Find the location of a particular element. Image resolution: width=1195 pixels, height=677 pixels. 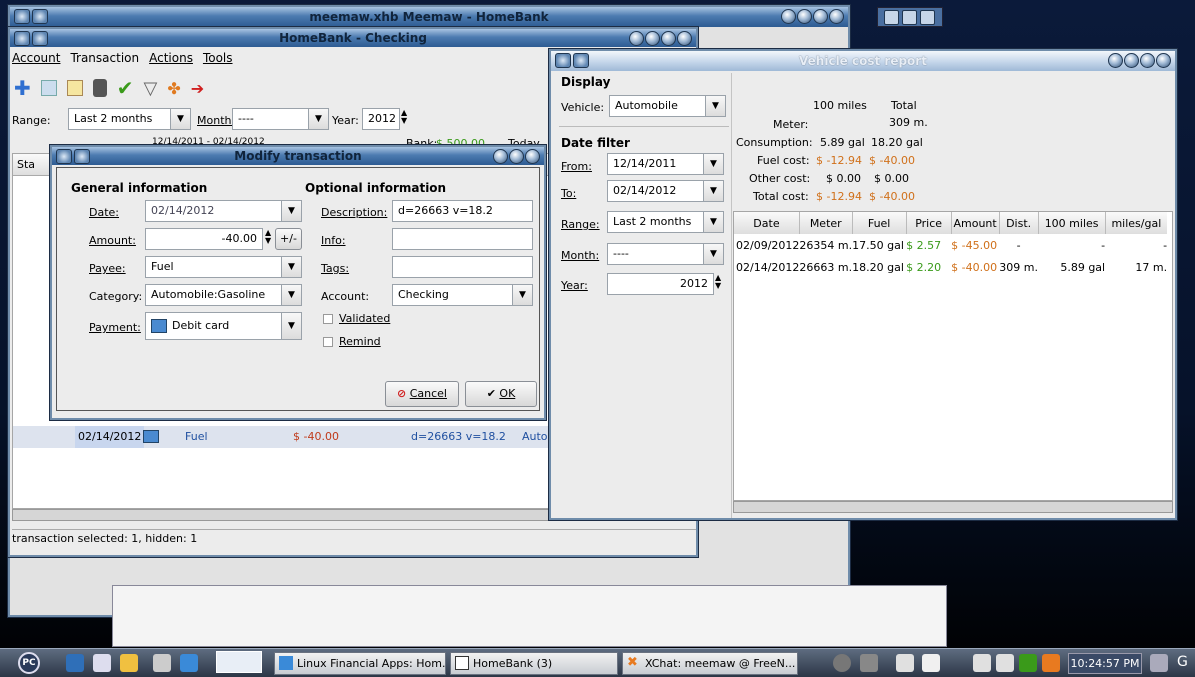

tray-terminal-icon is located at coordinates (1005, 663).